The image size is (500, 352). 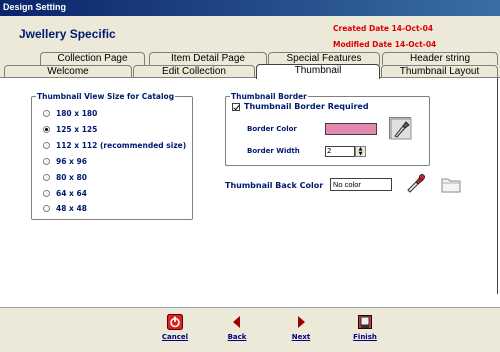 I want to click on radio-size-48: 48 x 48, so click(x=65, y=208).